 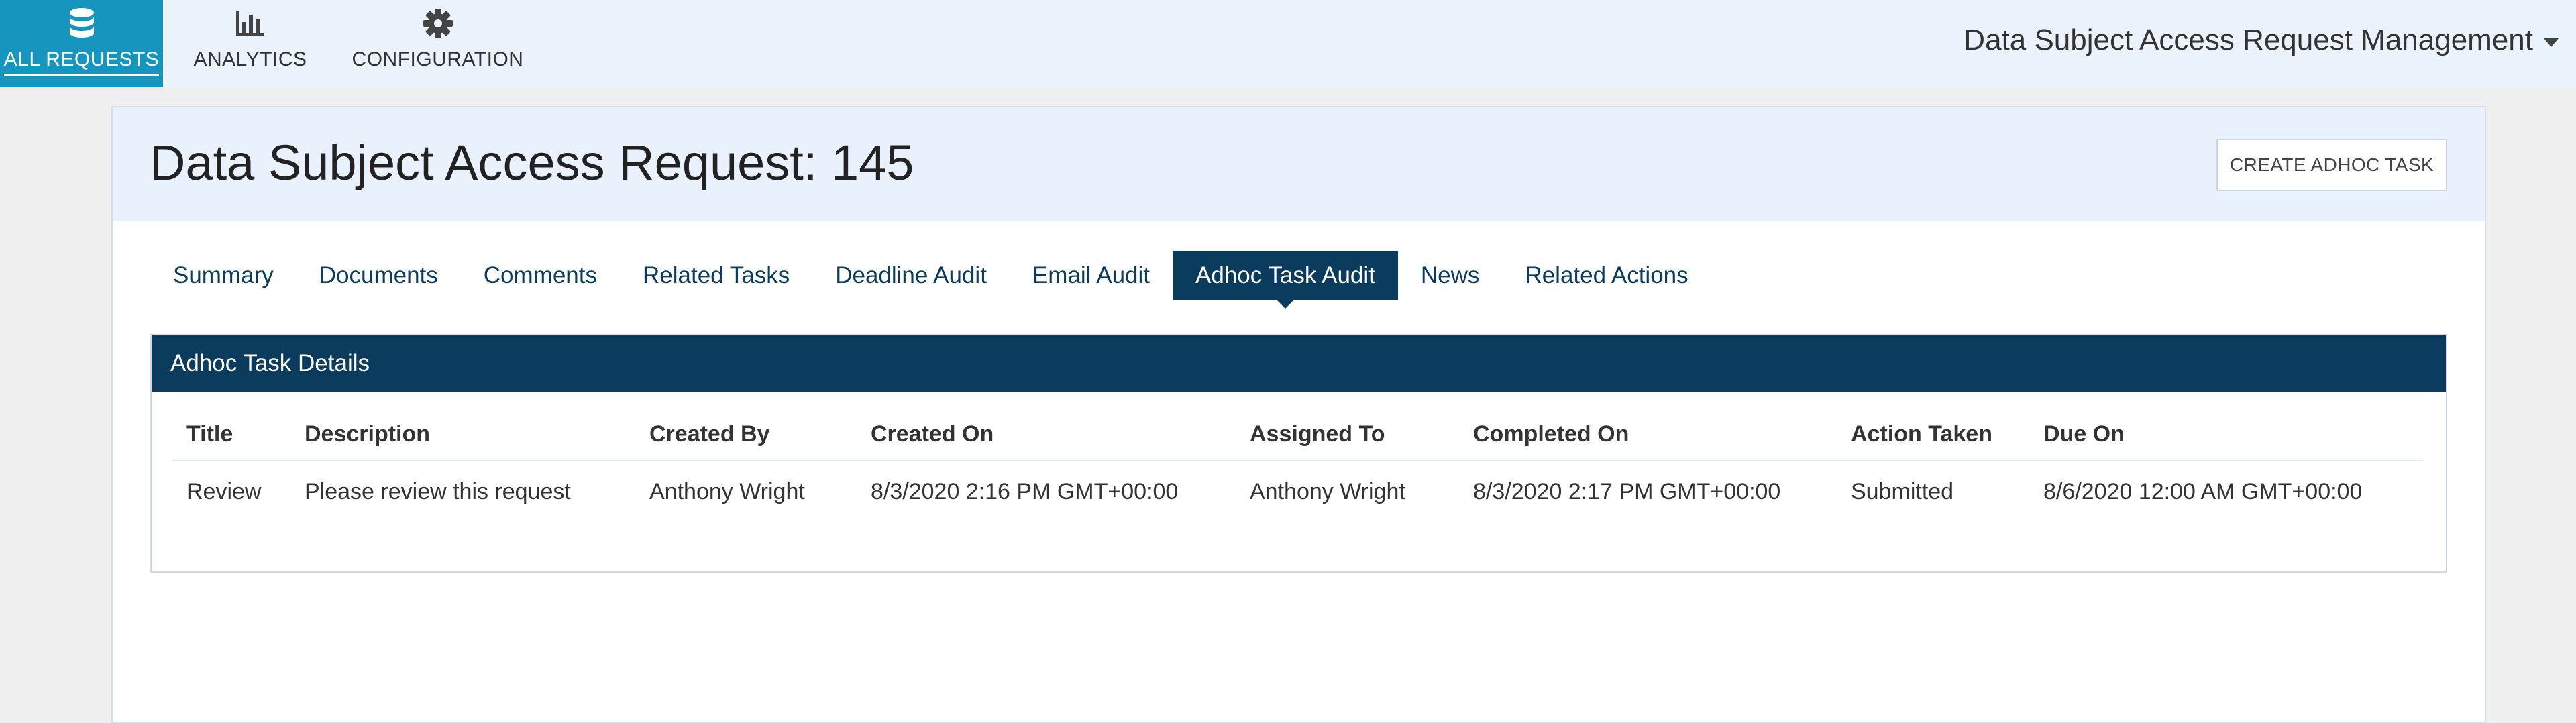 What do you see at coordinates (368, 434) in the screenshot?
I see `column-header-description: Description` at bounding box center [368, 434].